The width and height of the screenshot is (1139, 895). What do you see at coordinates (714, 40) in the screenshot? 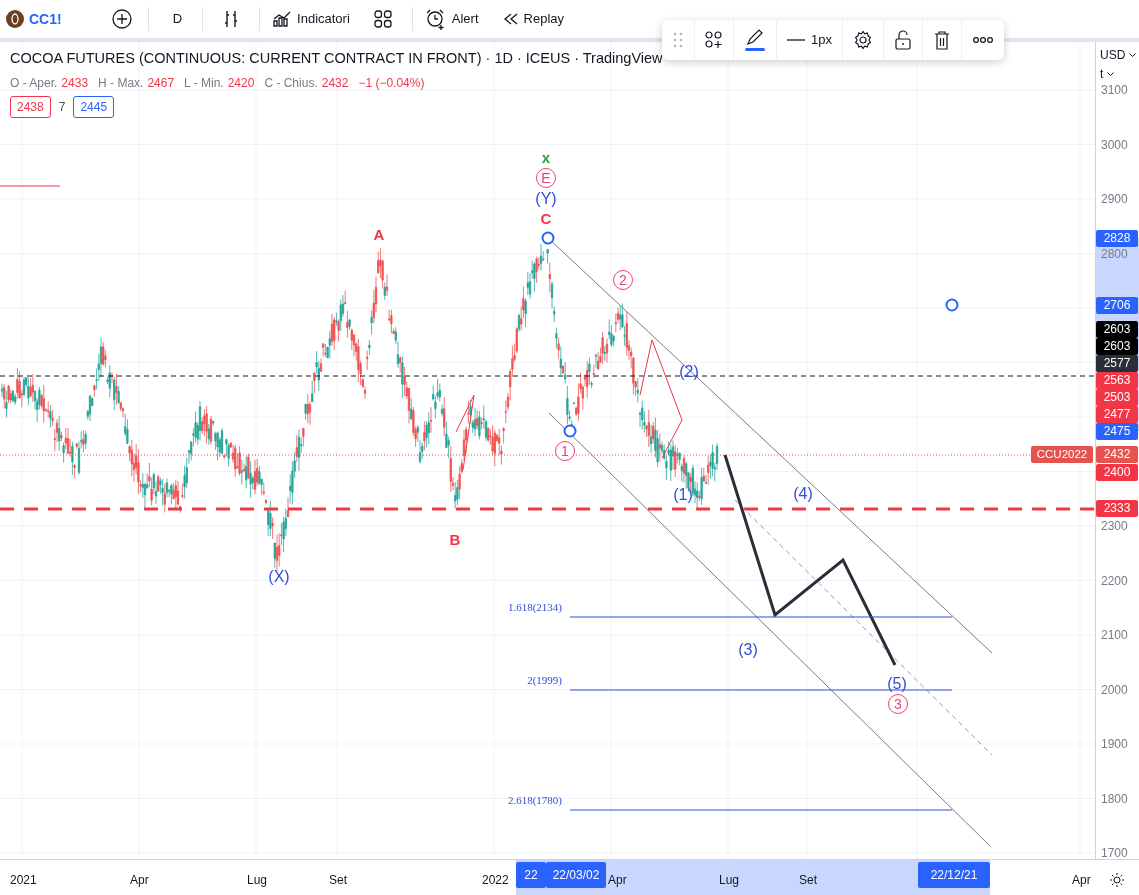
I see `squares-plus-icon` at bounding box center [714, 40].